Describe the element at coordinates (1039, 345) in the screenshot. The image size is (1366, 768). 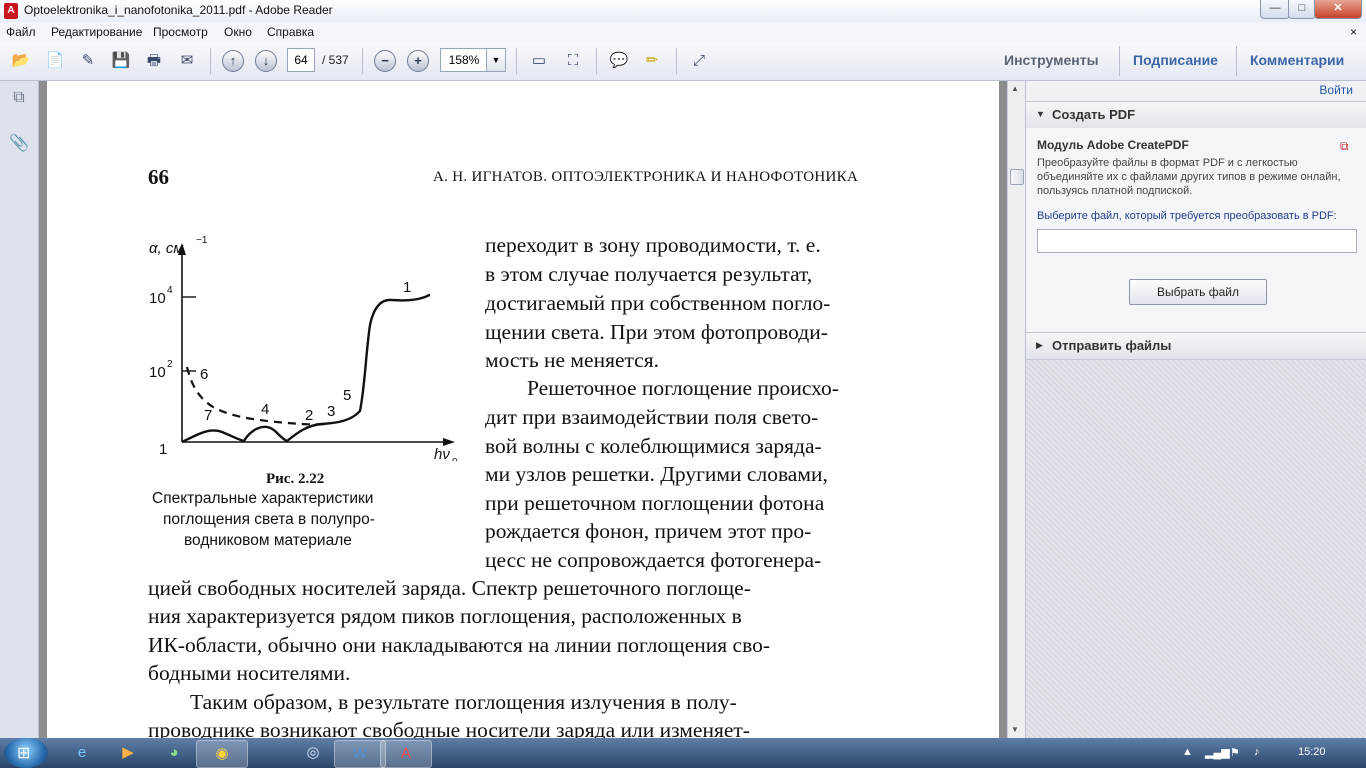
I see `expand-triangle-icon: ▶` at that location.